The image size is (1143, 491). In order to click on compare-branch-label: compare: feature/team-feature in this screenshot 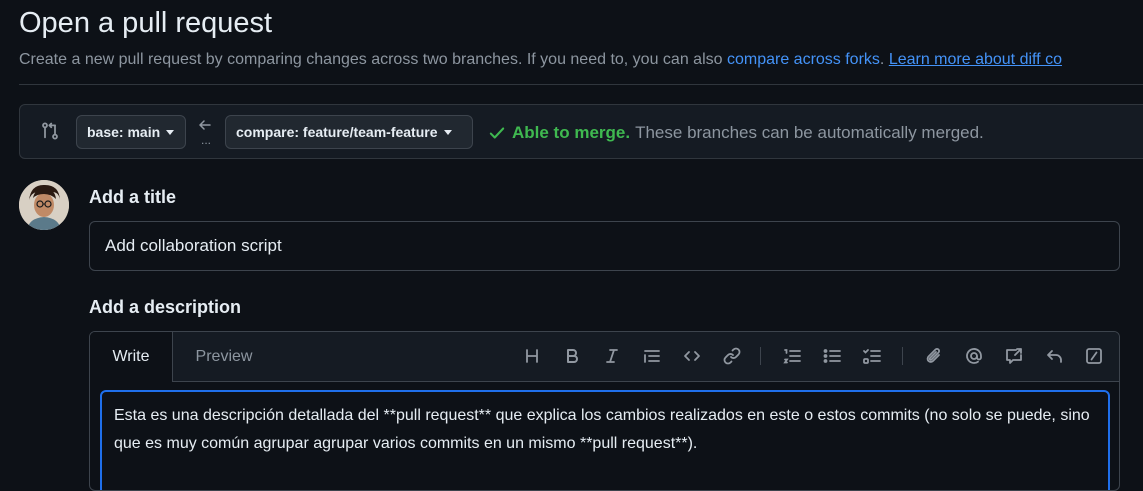, I will do `click(337, 132)`.